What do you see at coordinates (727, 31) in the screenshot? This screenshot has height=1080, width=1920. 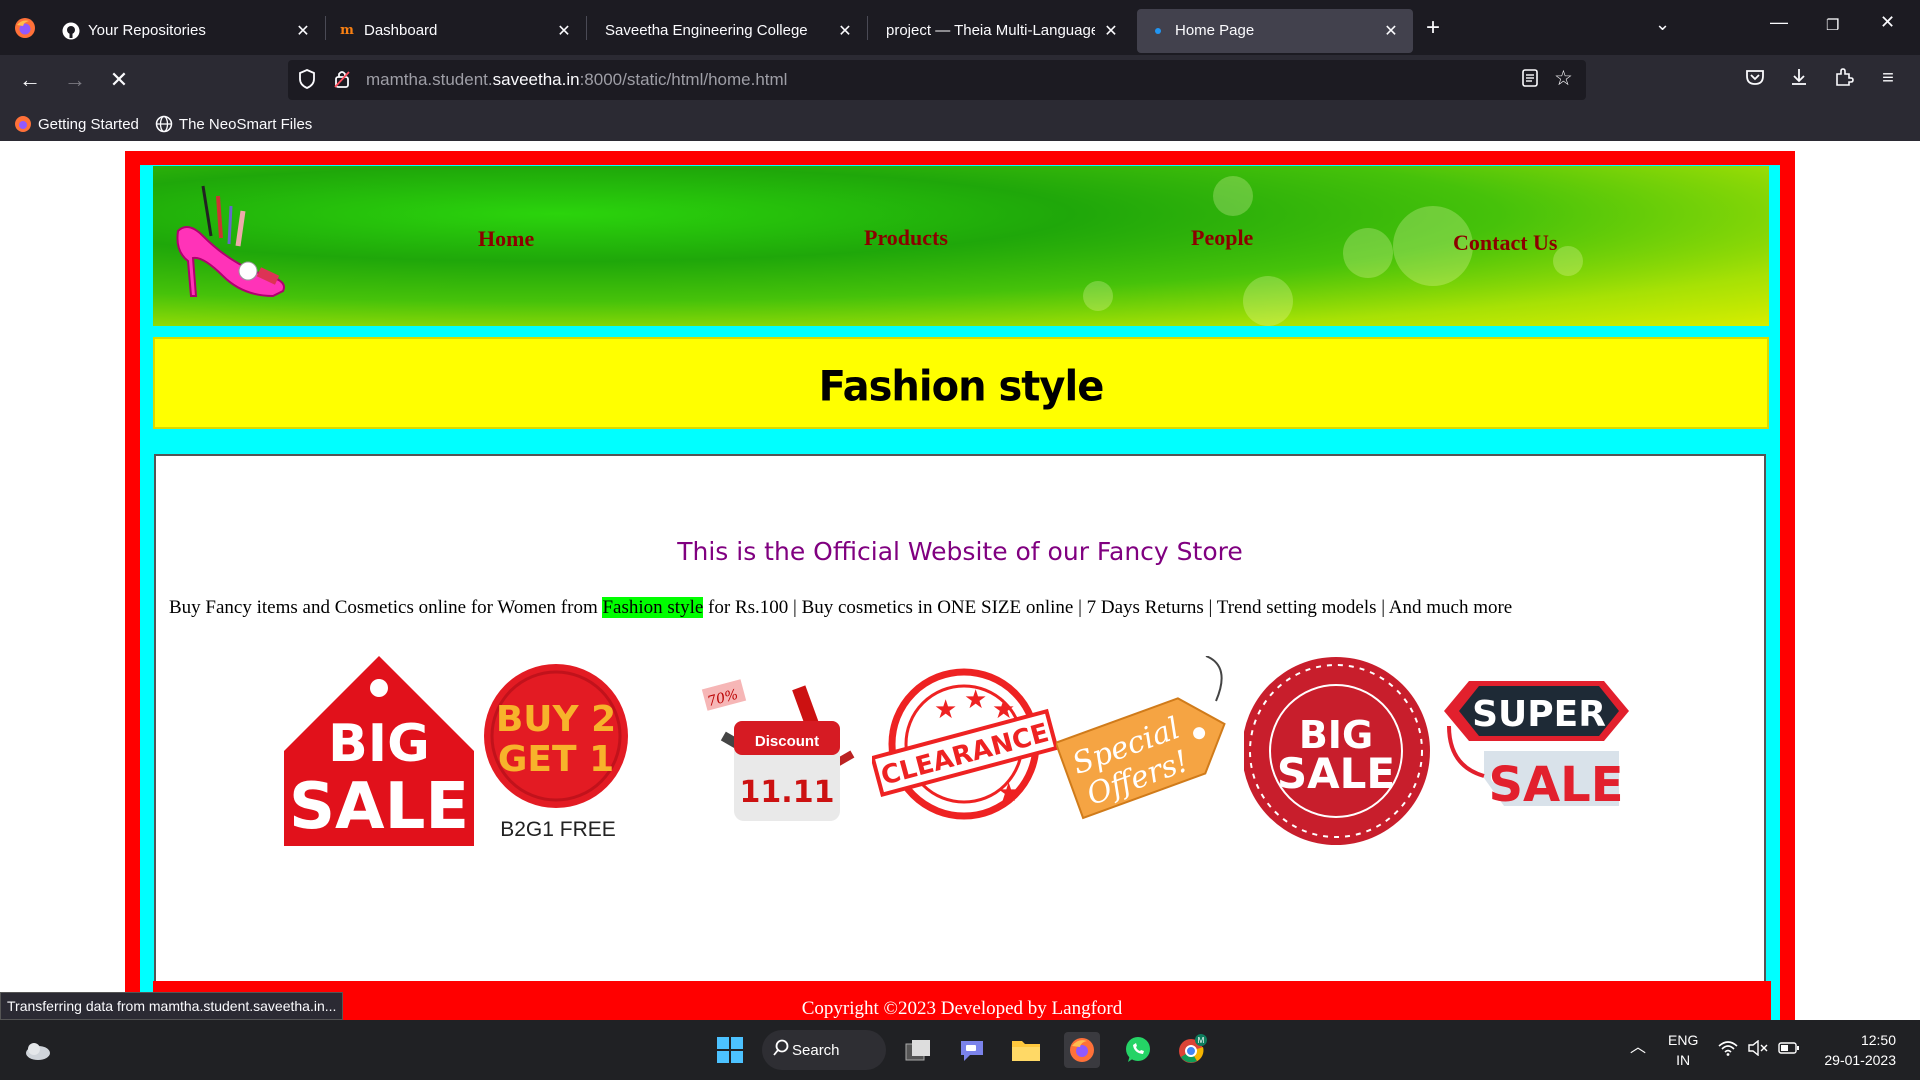 I see `tab-saveetha: Saveetha Engineering College ✕` at bounding box center [727, 31].